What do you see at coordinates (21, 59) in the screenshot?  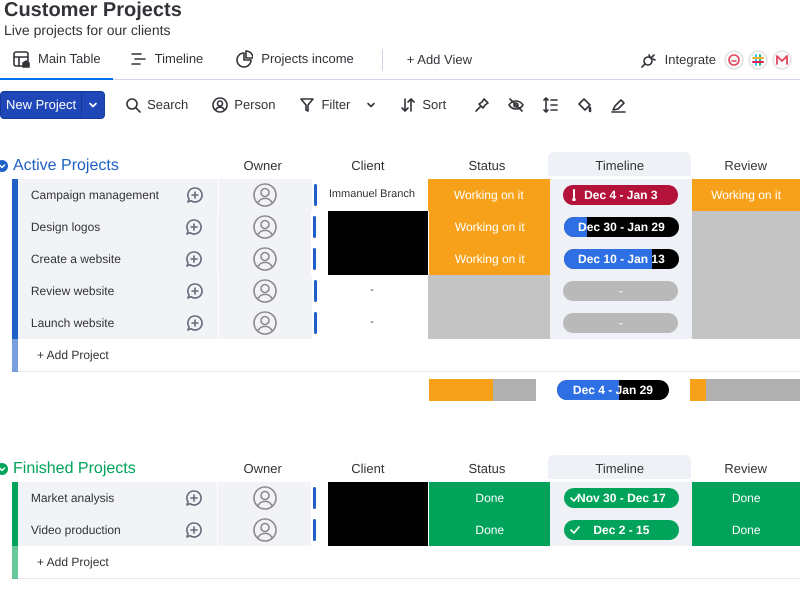 I see `table-icon` at bounding box center [21, 59].